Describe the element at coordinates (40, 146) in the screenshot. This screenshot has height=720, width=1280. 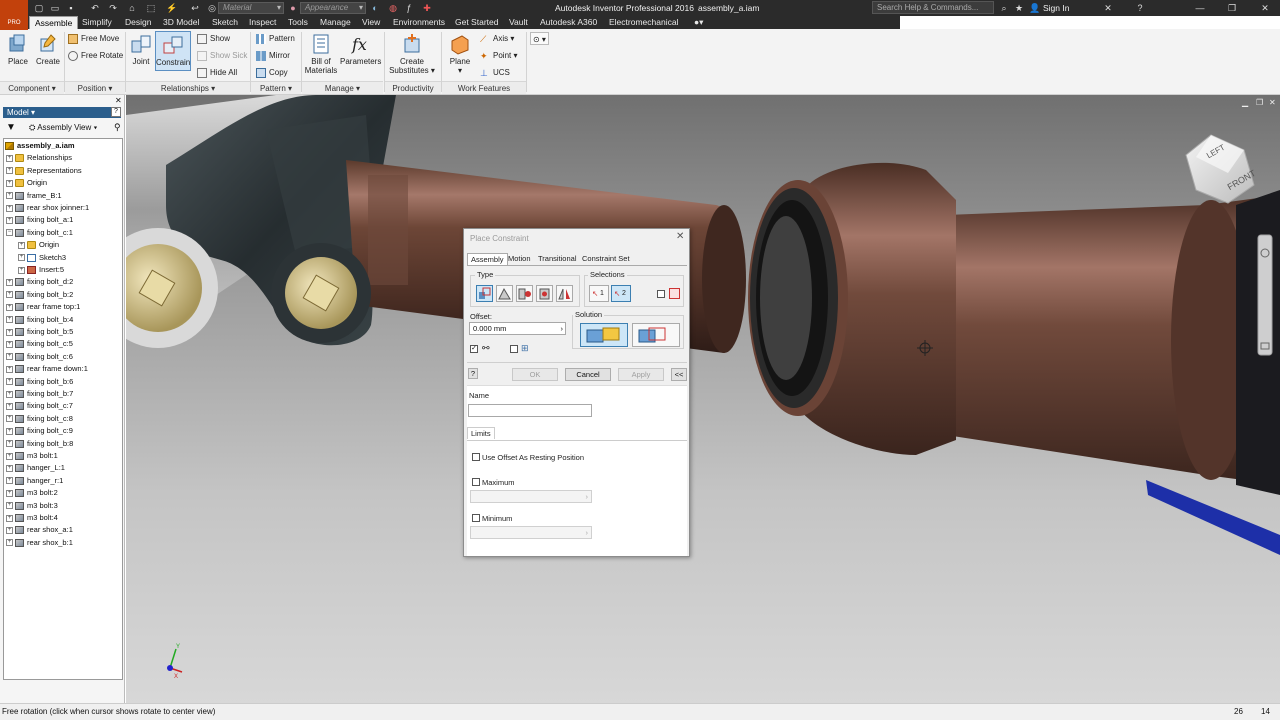
I see `browser-node: assembly_a.iam` at that location.